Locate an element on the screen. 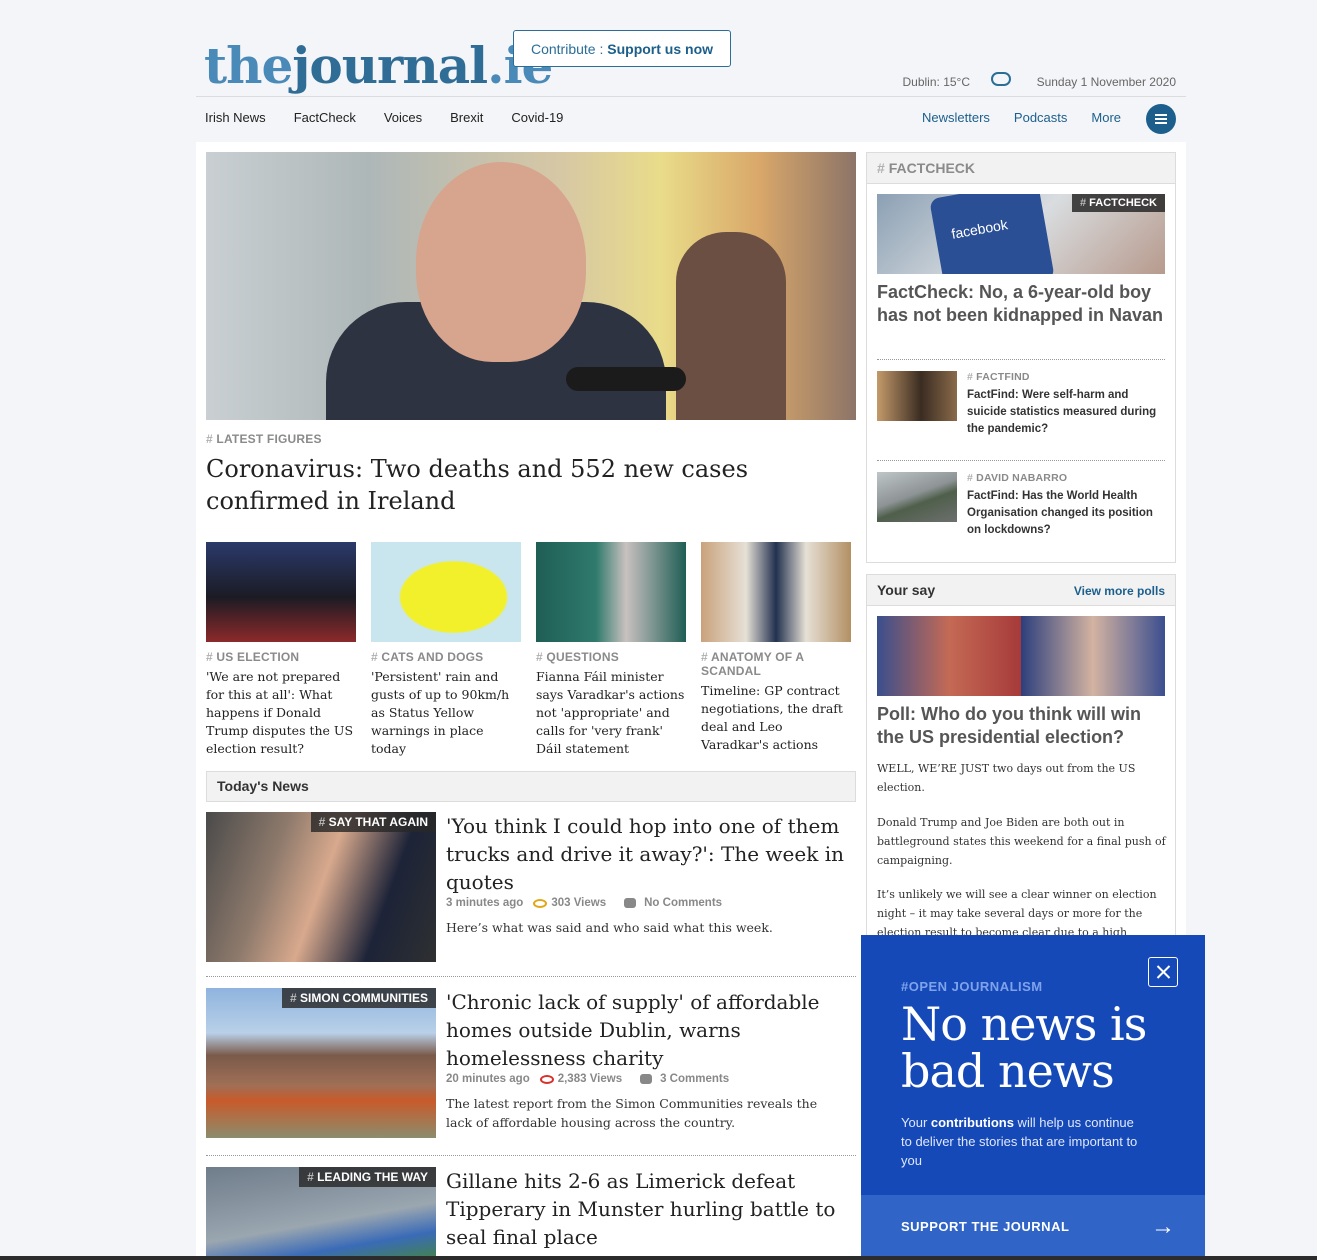 The image size is (1317, 1260). phone-image: facebook is located at coordinates (992, 234).